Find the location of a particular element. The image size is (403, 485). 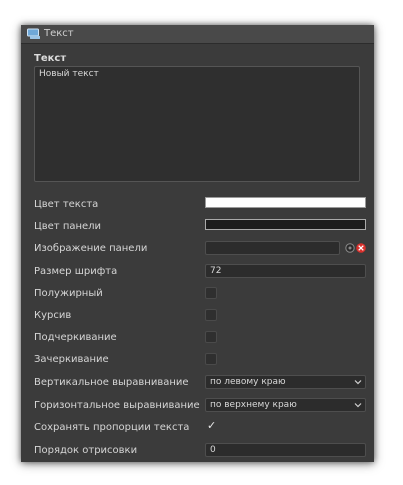

panel-color-label: Цвет панели is located at coordinates (68, 226).